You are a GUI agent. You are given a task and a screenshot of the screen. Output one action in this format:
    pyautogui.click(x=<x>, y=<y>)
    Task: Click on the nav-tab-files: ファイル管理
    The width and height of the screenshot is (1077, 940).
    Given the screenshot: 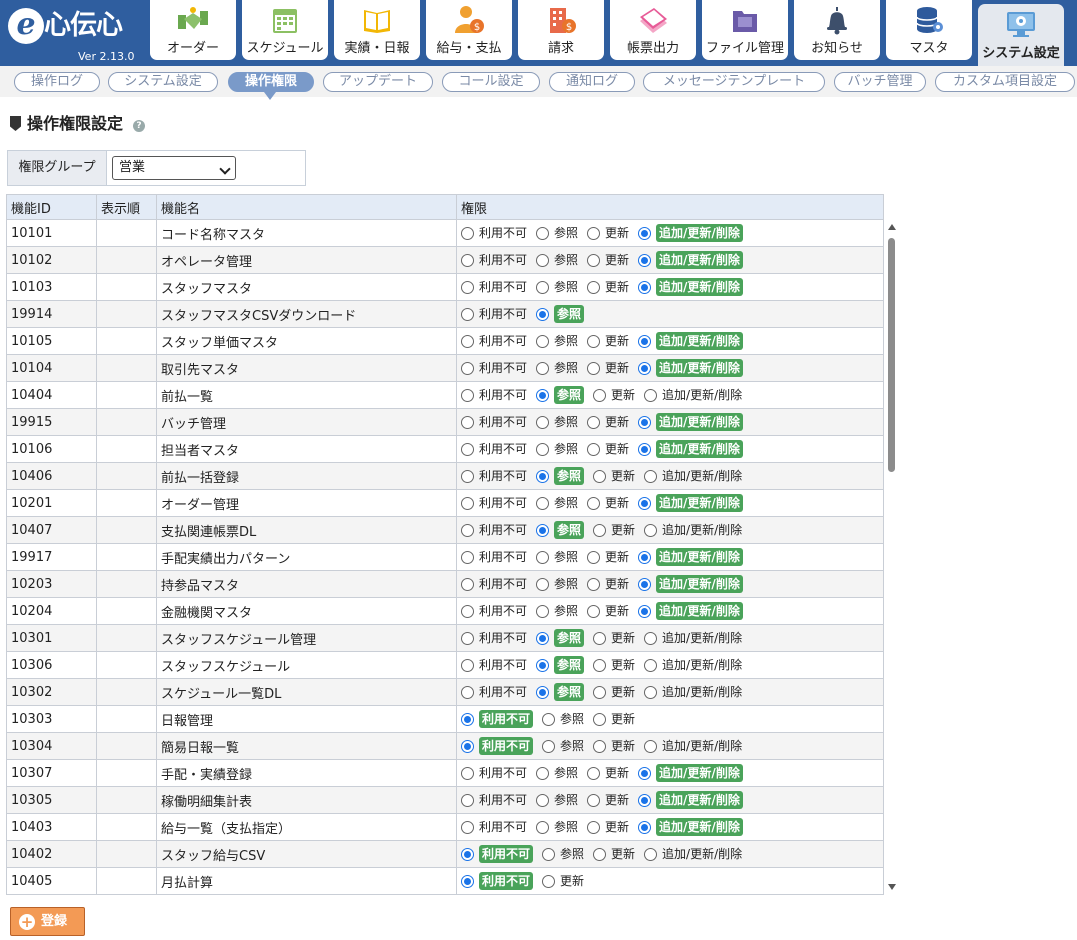 What is the action you would take?
    pyautogui.click(x=745, y=30)
    